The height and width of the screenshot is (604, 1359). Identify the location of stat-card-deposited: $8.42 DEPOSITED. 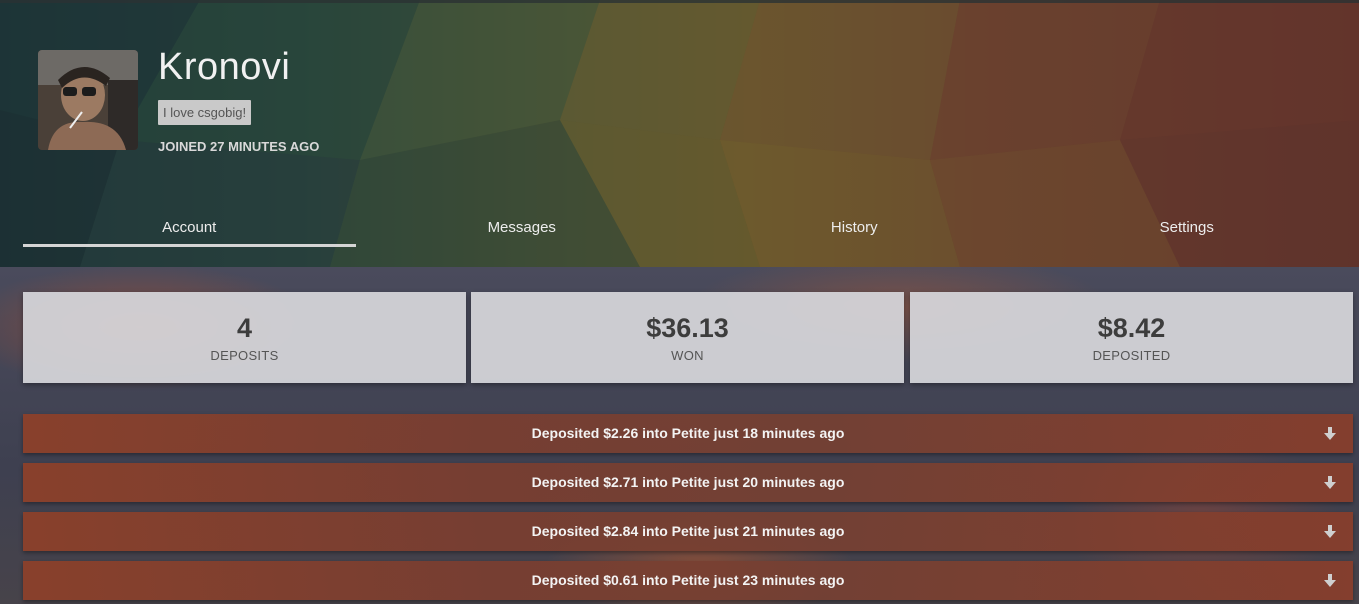
(1131, 337).